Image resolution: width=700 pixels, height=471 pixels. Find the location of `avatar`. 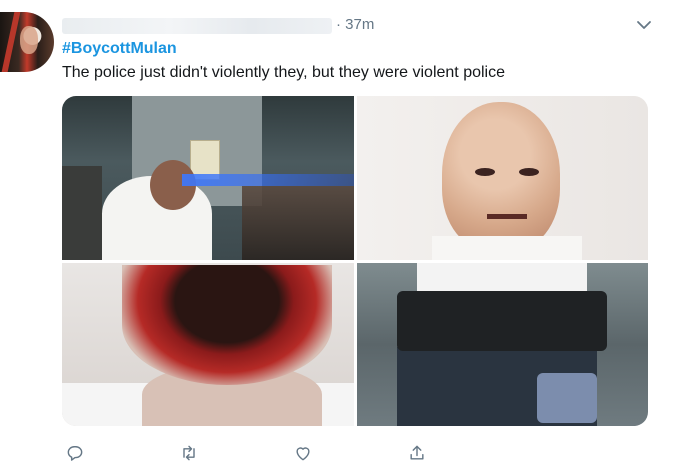

avatar is located at coordinates (27, 42).